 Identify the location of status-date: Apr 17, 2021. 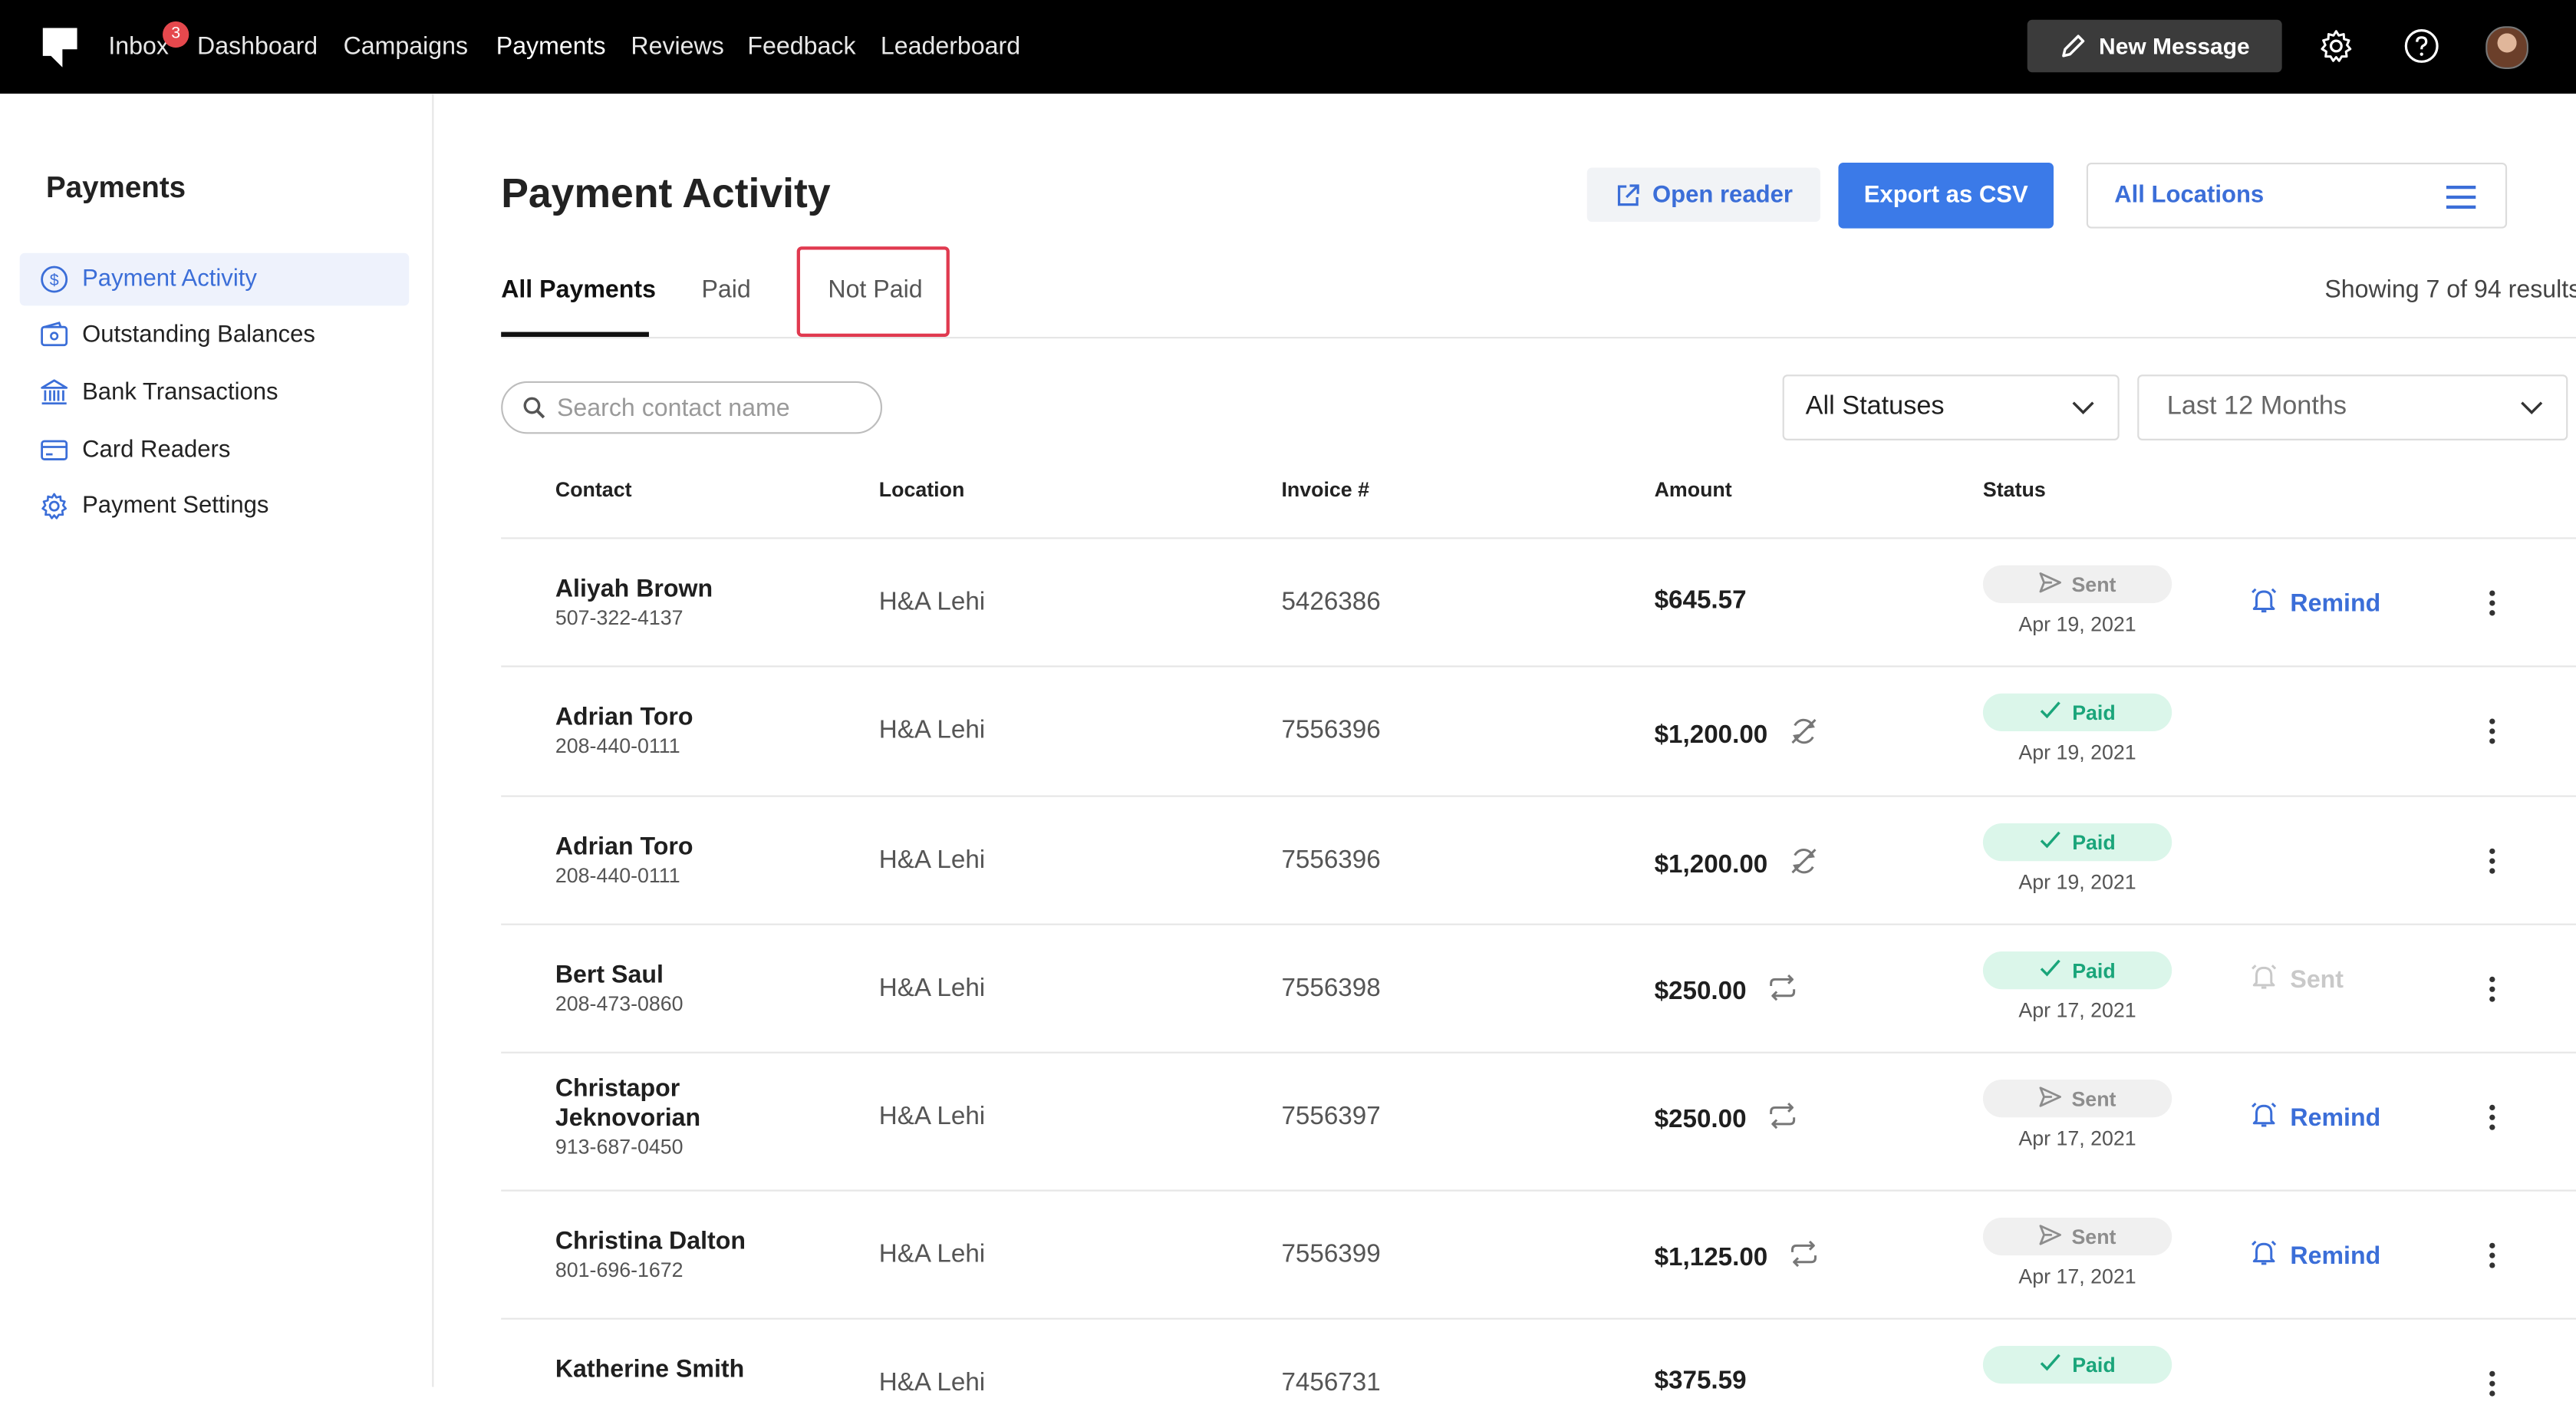
(2077, 1277).